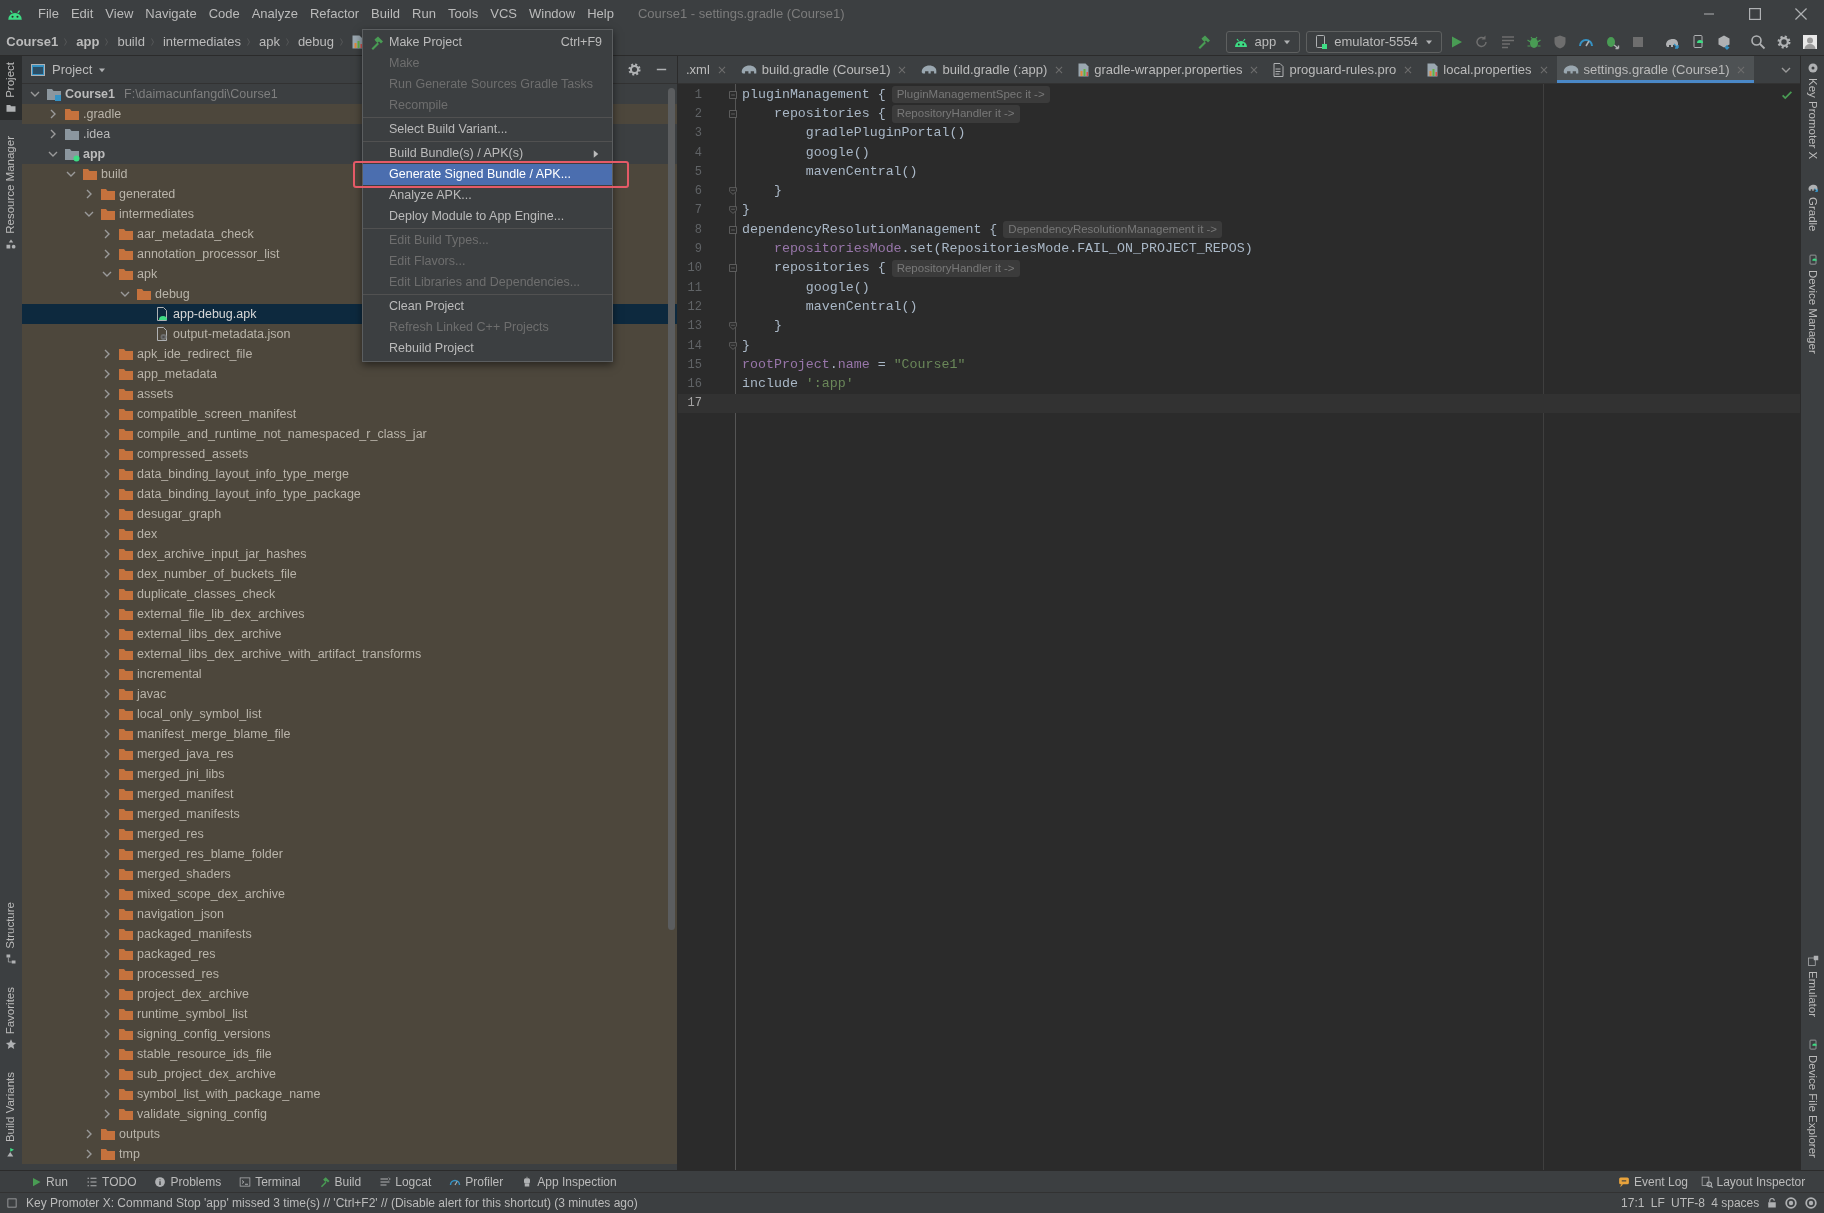 The width and height of the screenshot is (1824, 1213). Describe the element at coordinates (232, 334) in the screenshot. I see `tree-item: output-metadata.json` at that location.